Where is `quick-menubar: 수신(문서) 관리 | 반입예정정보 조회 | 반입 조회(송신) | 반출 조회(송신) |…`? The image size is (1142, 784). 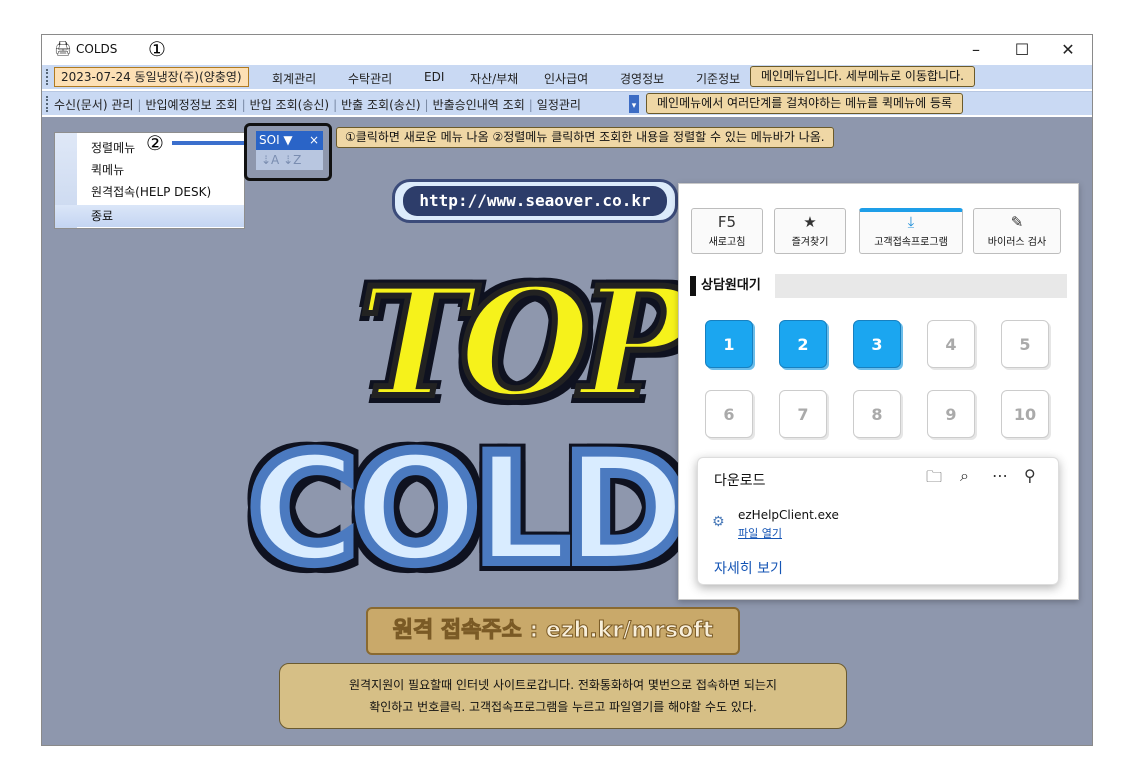
quick-menubar: 수신(문서) 관리 | 반입예정정보 조회 | 반입 조회(송신) | 반출 조회(송신) |… is located at coordinates (567, 103).